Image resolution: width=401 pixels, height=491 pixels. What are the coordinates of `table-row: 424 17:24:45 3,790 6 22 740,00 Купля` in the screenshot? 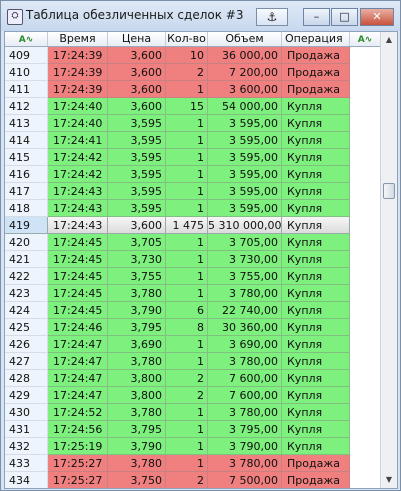 It's located at (192, 310).